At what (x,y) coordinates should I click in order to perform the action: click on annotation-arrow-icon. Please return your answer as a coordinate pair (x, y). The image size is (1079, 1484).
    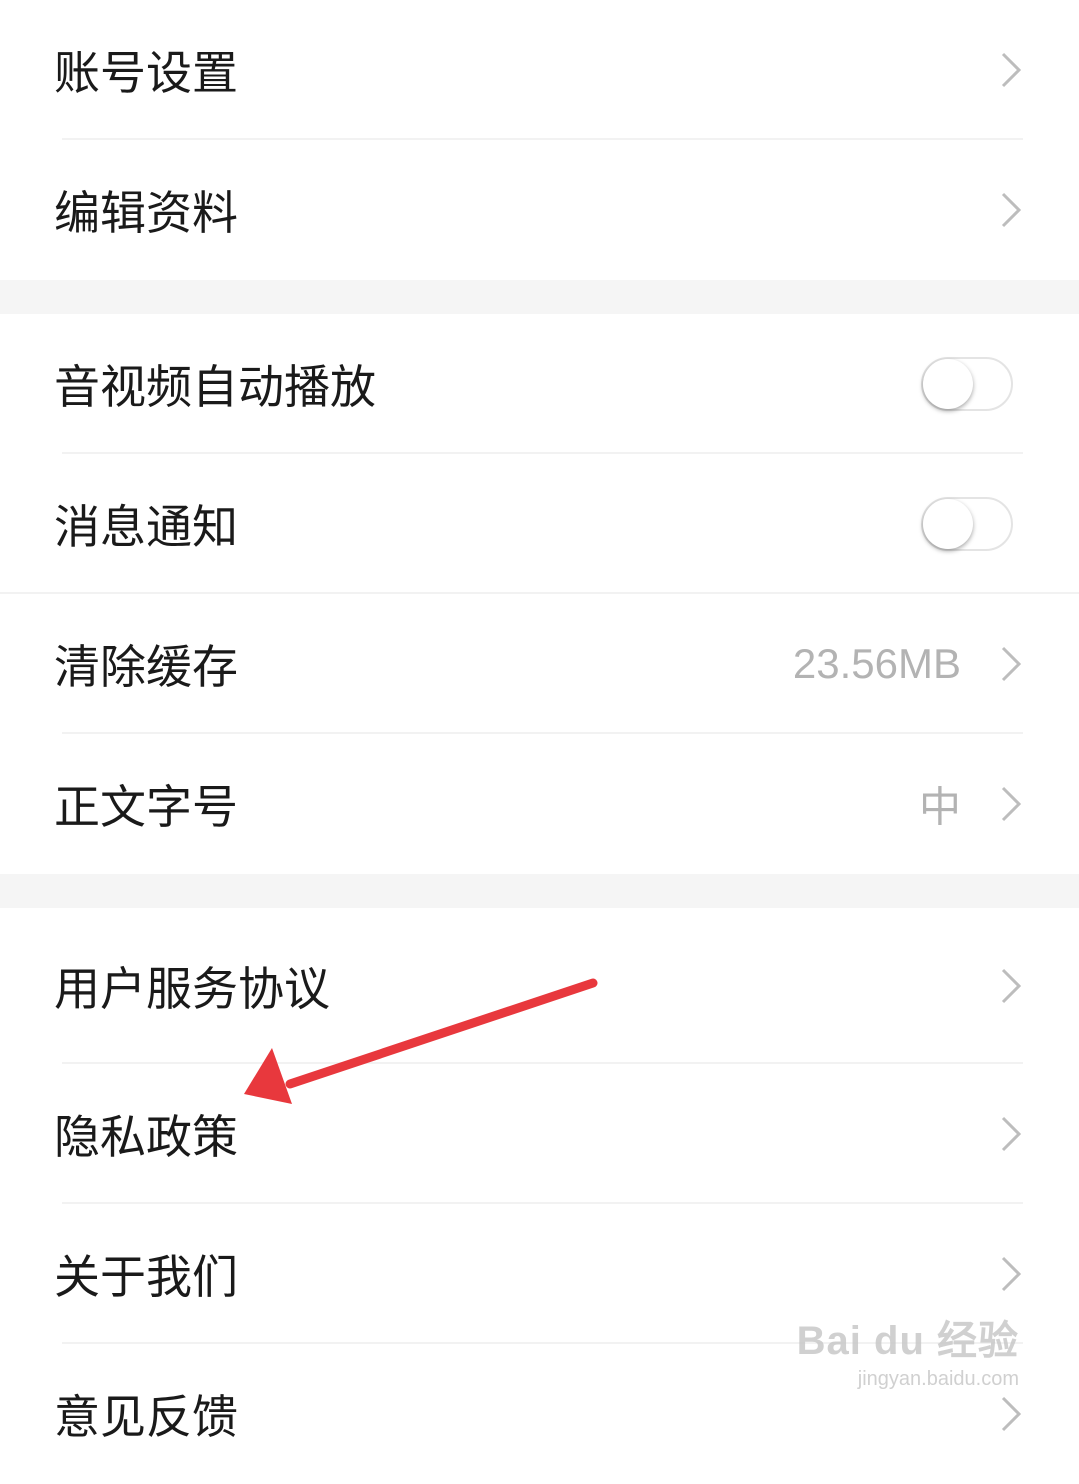
    Looking at the image, I should click on (421, 1041).